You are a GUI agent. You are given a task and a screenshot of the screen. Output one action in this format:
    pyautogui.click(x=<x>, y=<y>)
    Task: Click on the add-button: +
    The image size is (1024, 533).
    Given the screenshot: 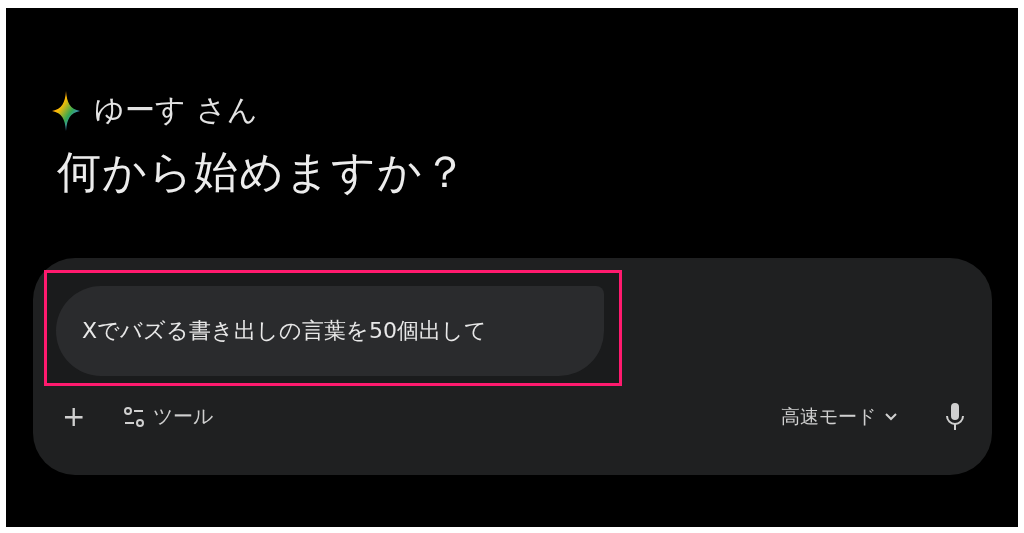 What is the action you would take?
    pyautogui.click(x=74, y=416)
    